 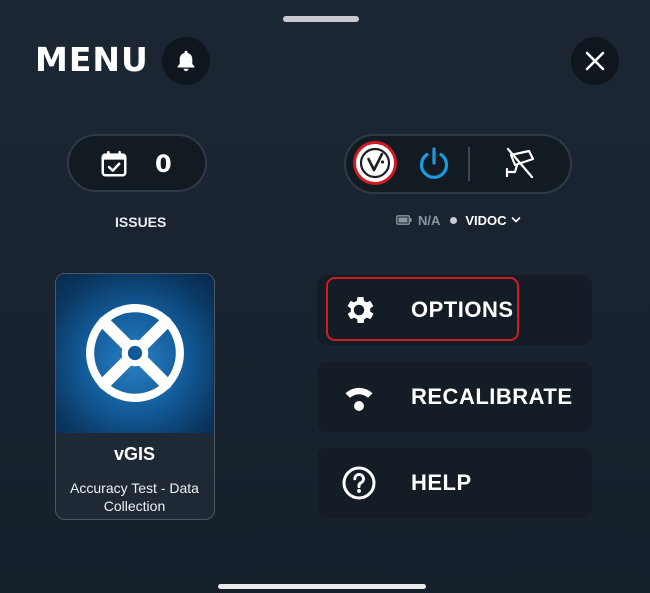 I want to click on close-button, so click(x=595, y=61).